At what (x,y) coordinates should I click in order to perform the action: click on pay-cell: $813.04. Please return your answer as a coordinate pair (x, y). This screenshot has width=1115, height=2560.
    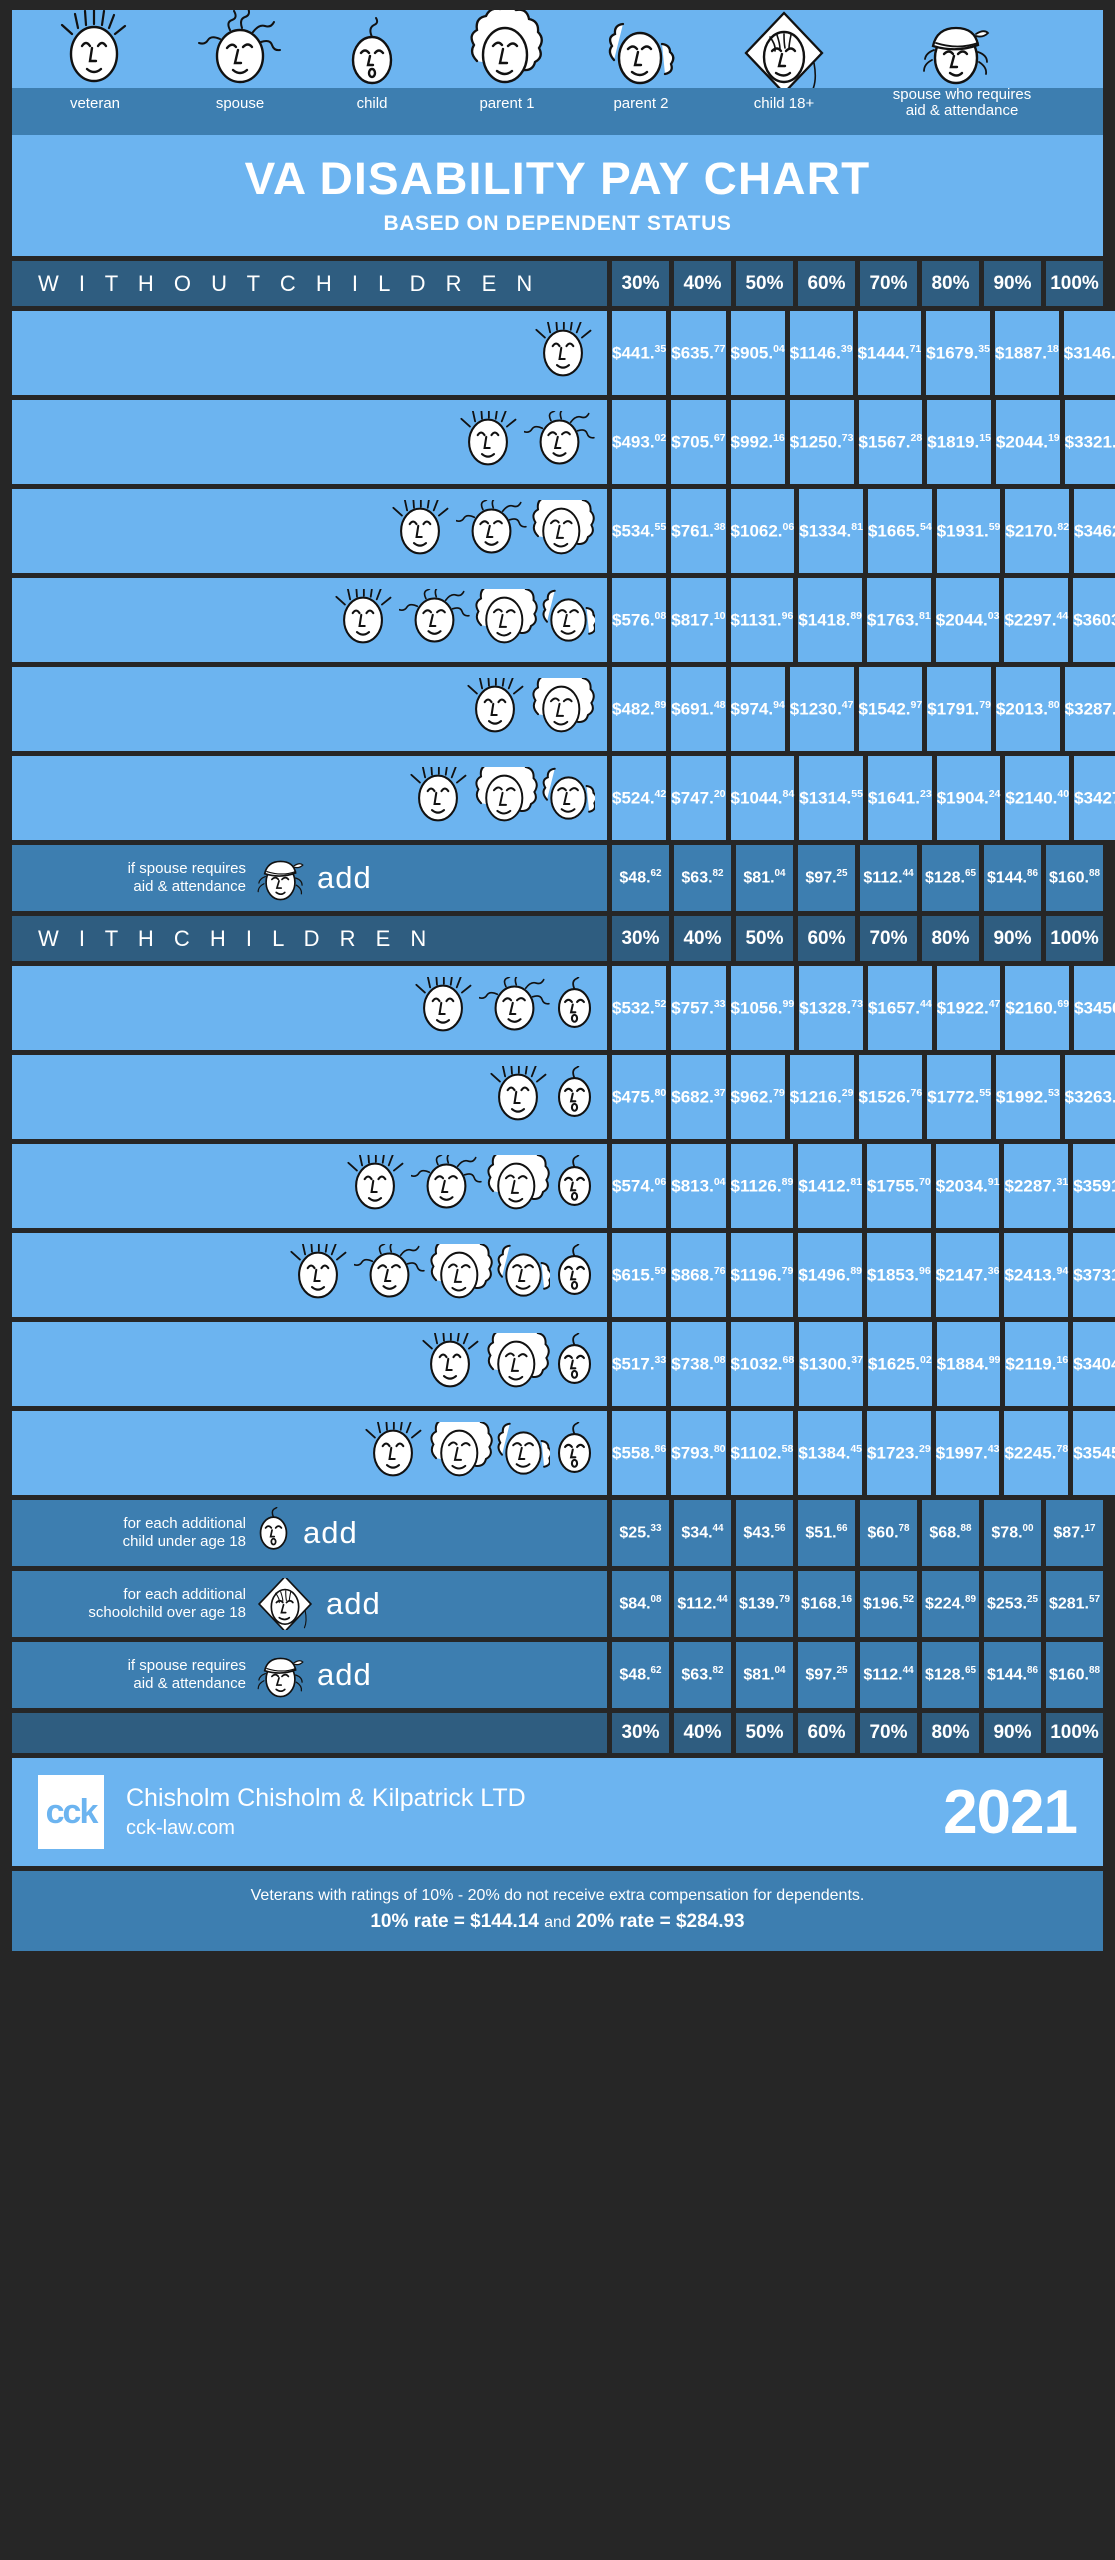
    Looking at the image, I should click on (698, 1186).